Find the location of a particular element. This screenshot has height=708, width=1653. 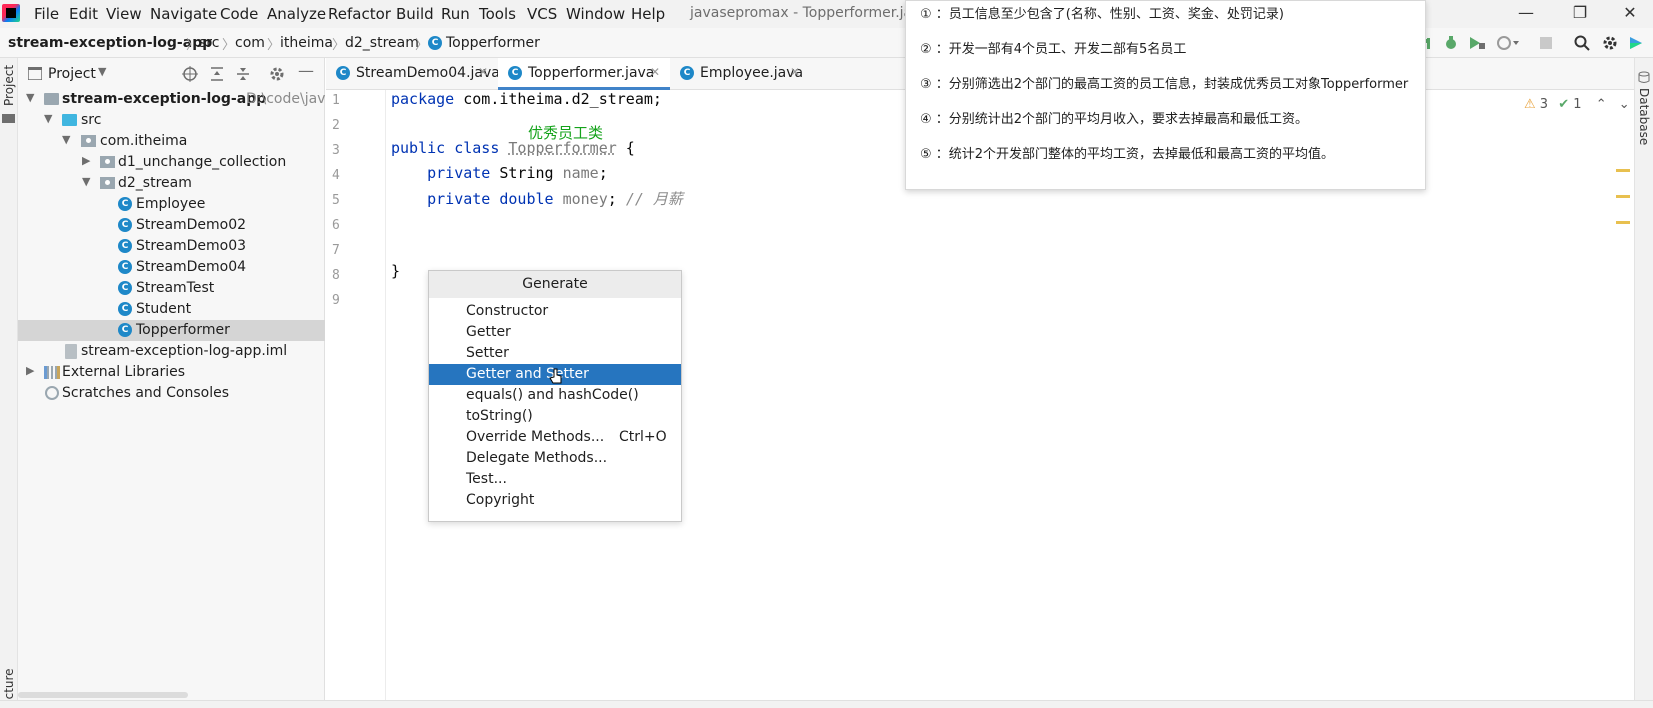

generate-tostring: toString() is located at coordinates (555, 416).